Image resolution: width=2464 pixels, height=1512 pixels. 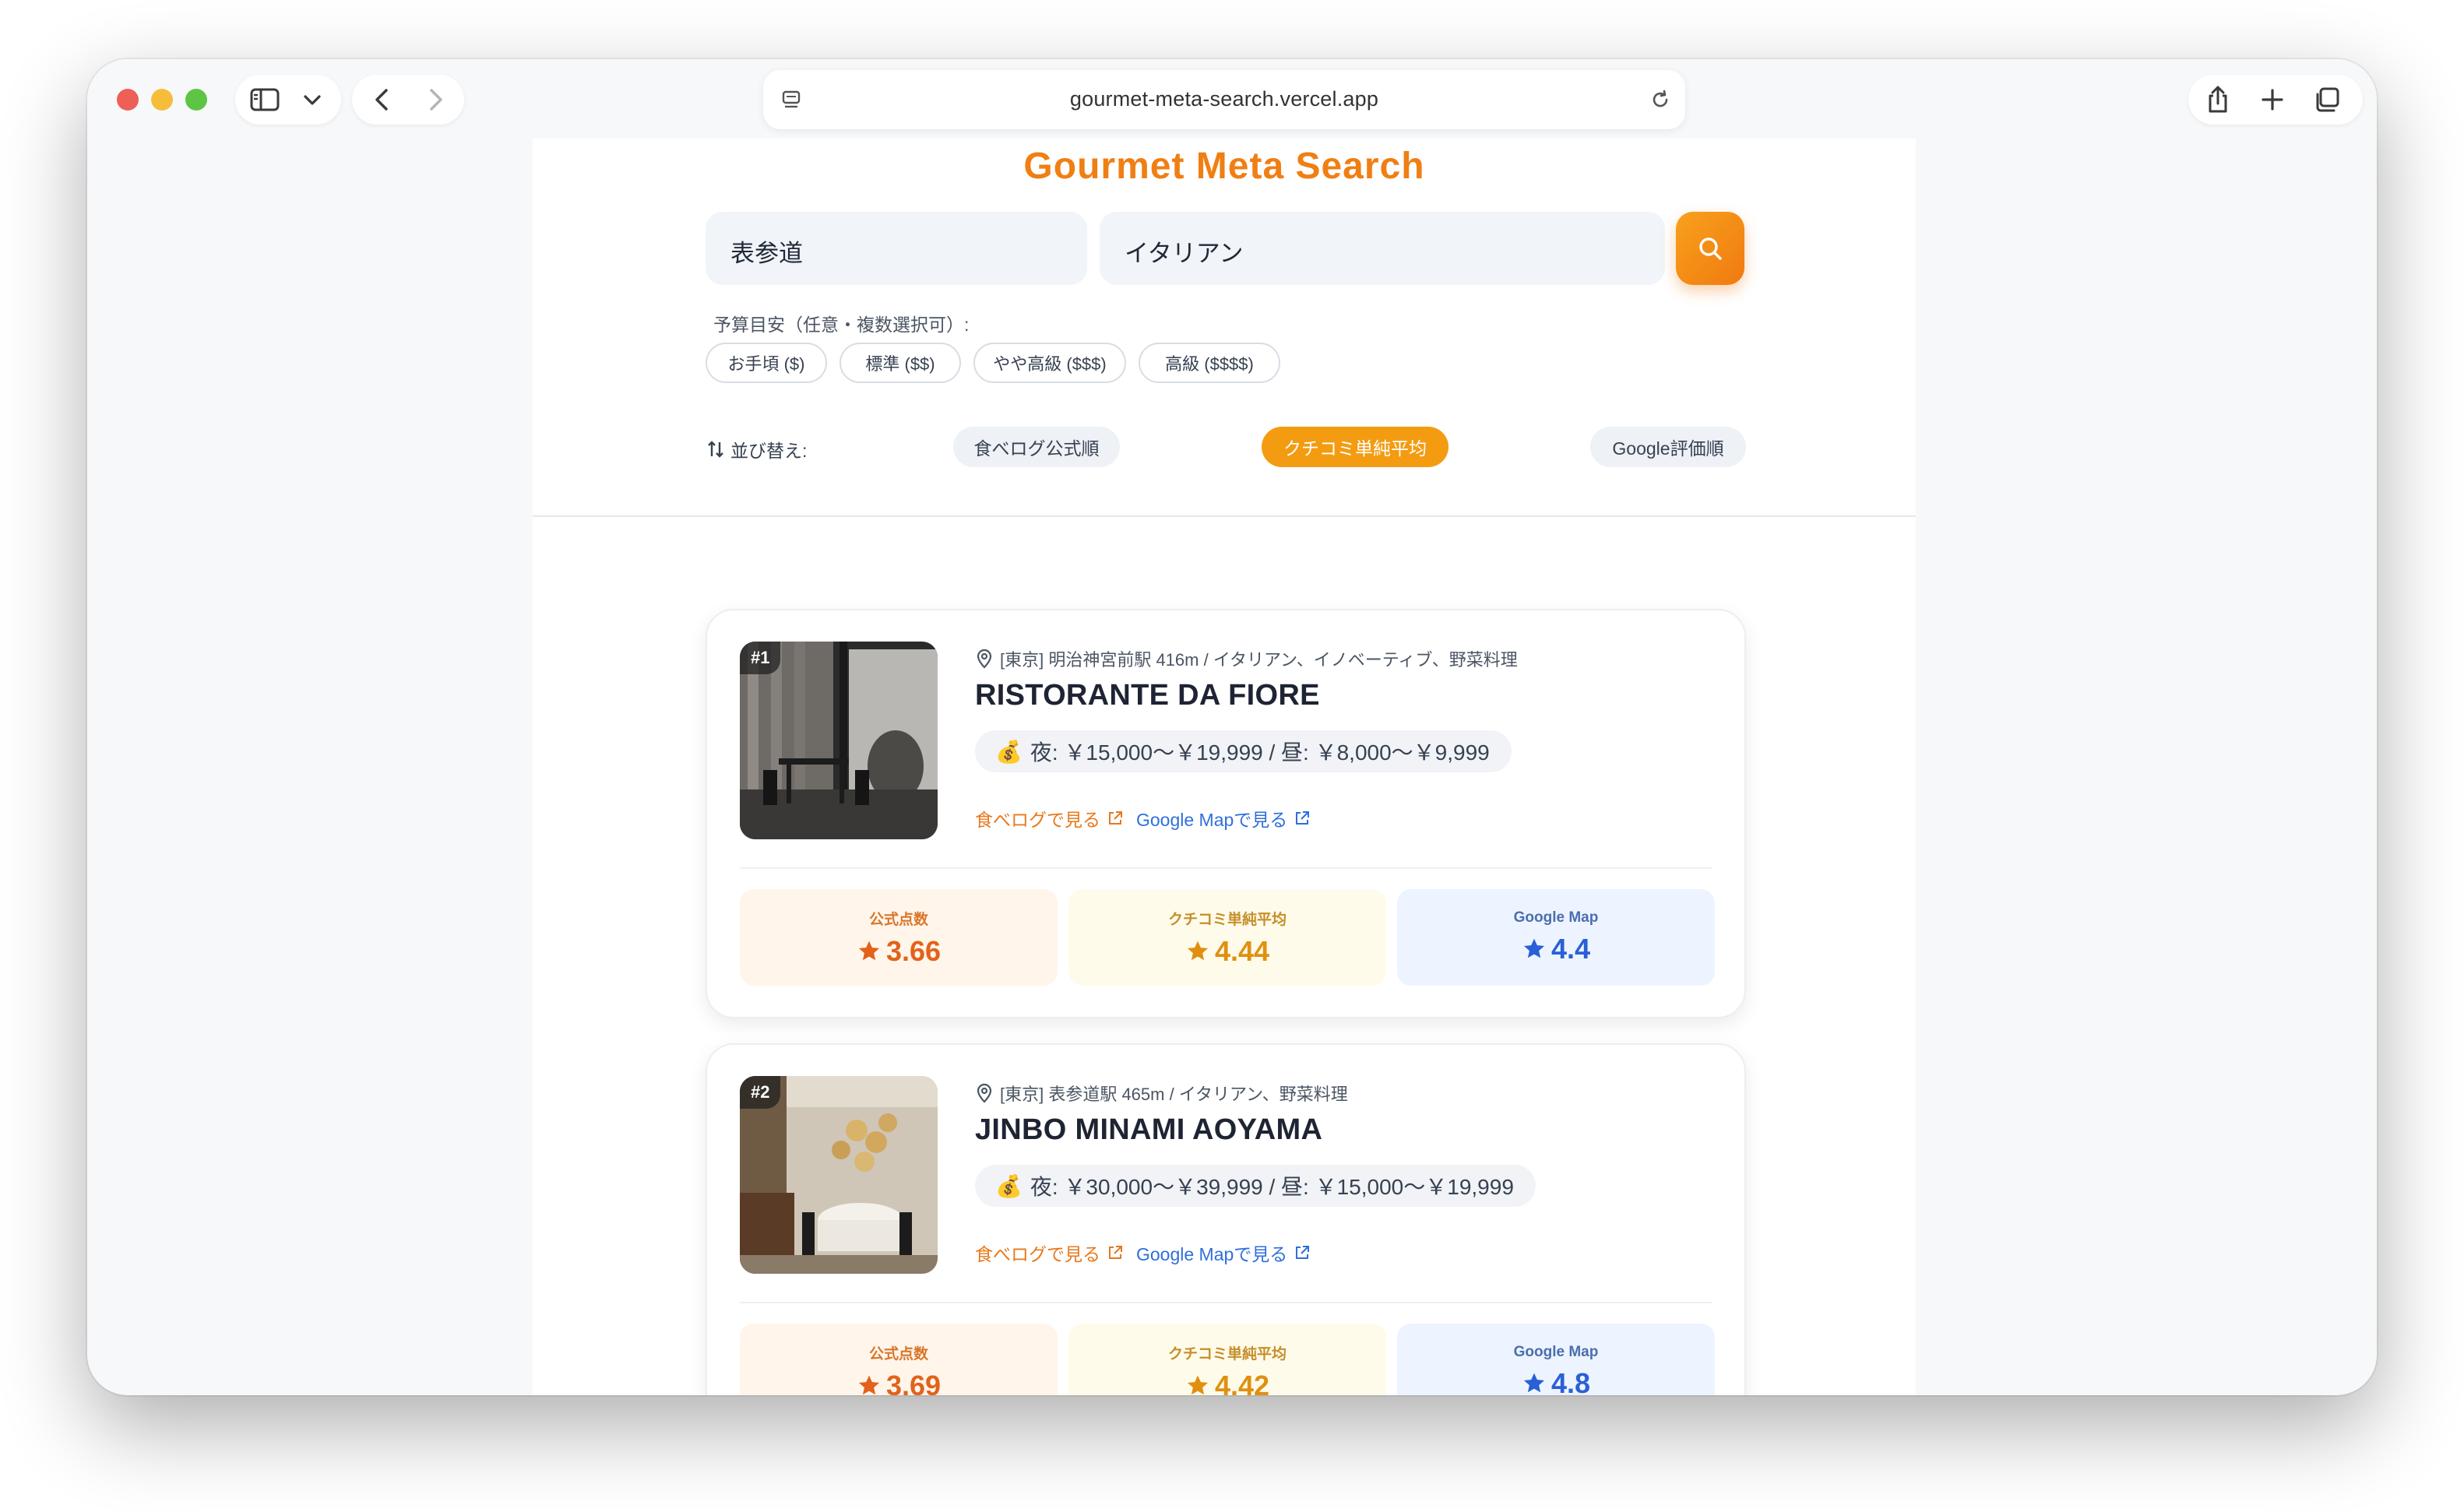 I want to click on new-tab-plus-icon, so click(x=2272, y=100).